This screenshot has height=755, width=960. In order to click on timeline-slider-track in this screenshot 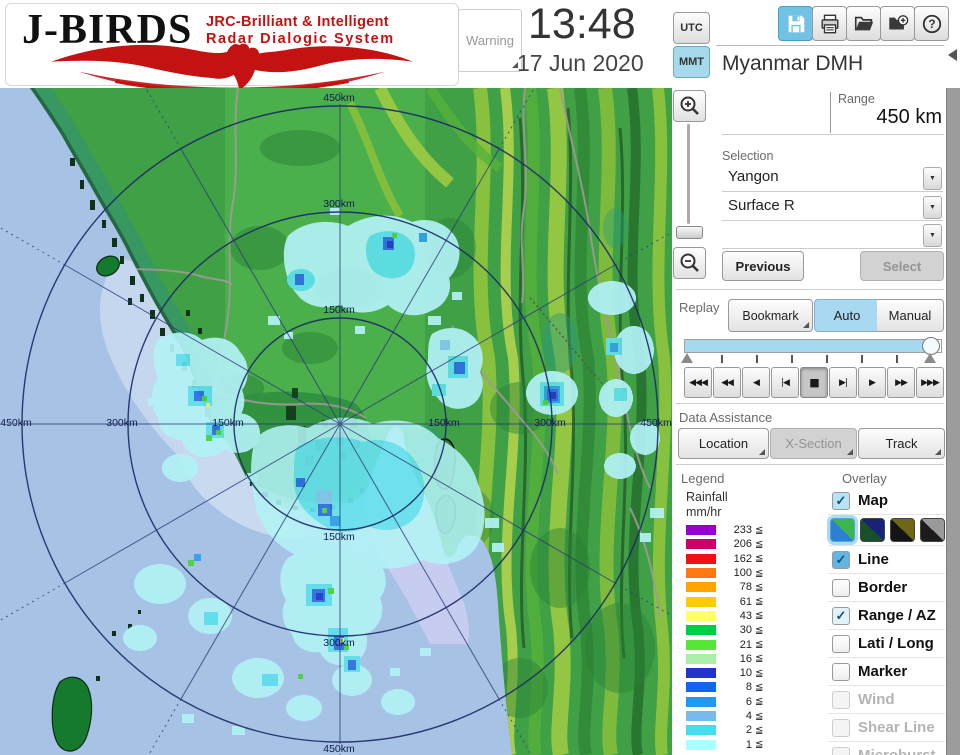, I will do `click(813, 346)`.